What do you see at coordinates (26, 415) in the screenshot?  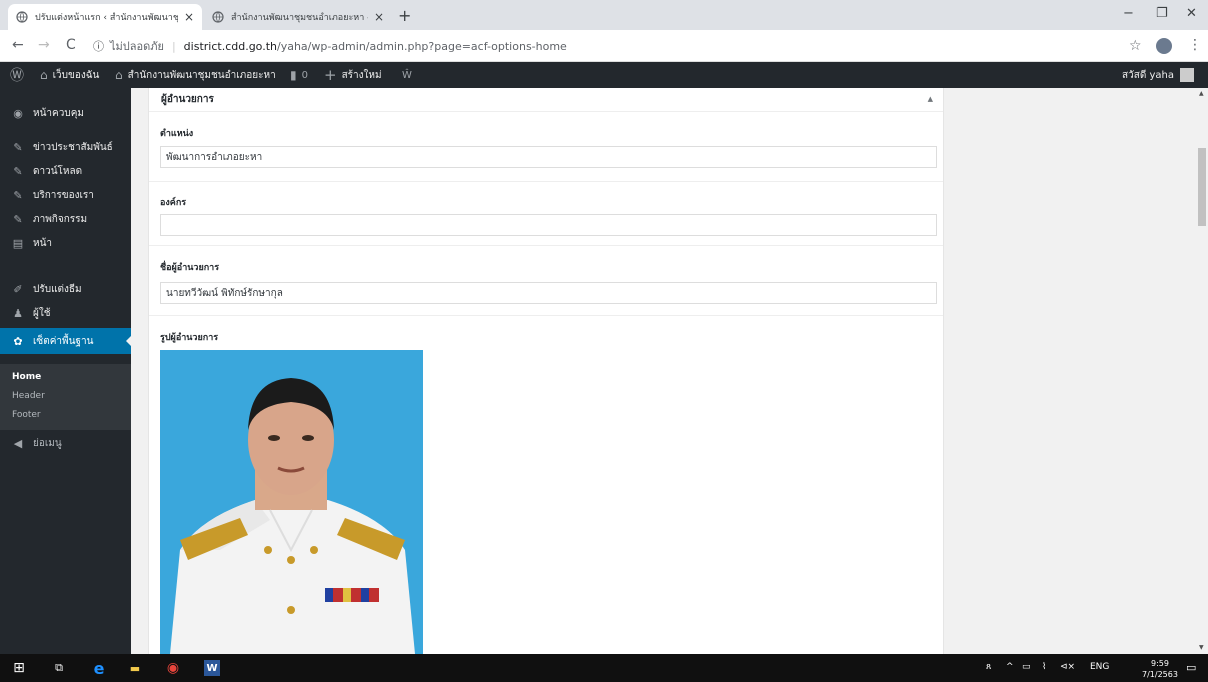 I see `submenu-item-footer: Footer` at bounding box center [26, 415].